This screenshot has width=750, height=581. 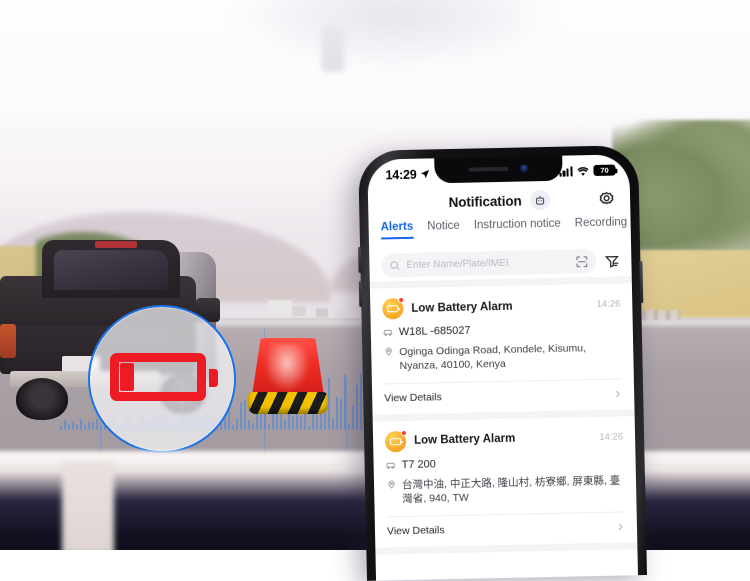 What do you see at coordinates (360, 260) in the screenshot?
I see `volume-button` at bounding box center [360, 260].